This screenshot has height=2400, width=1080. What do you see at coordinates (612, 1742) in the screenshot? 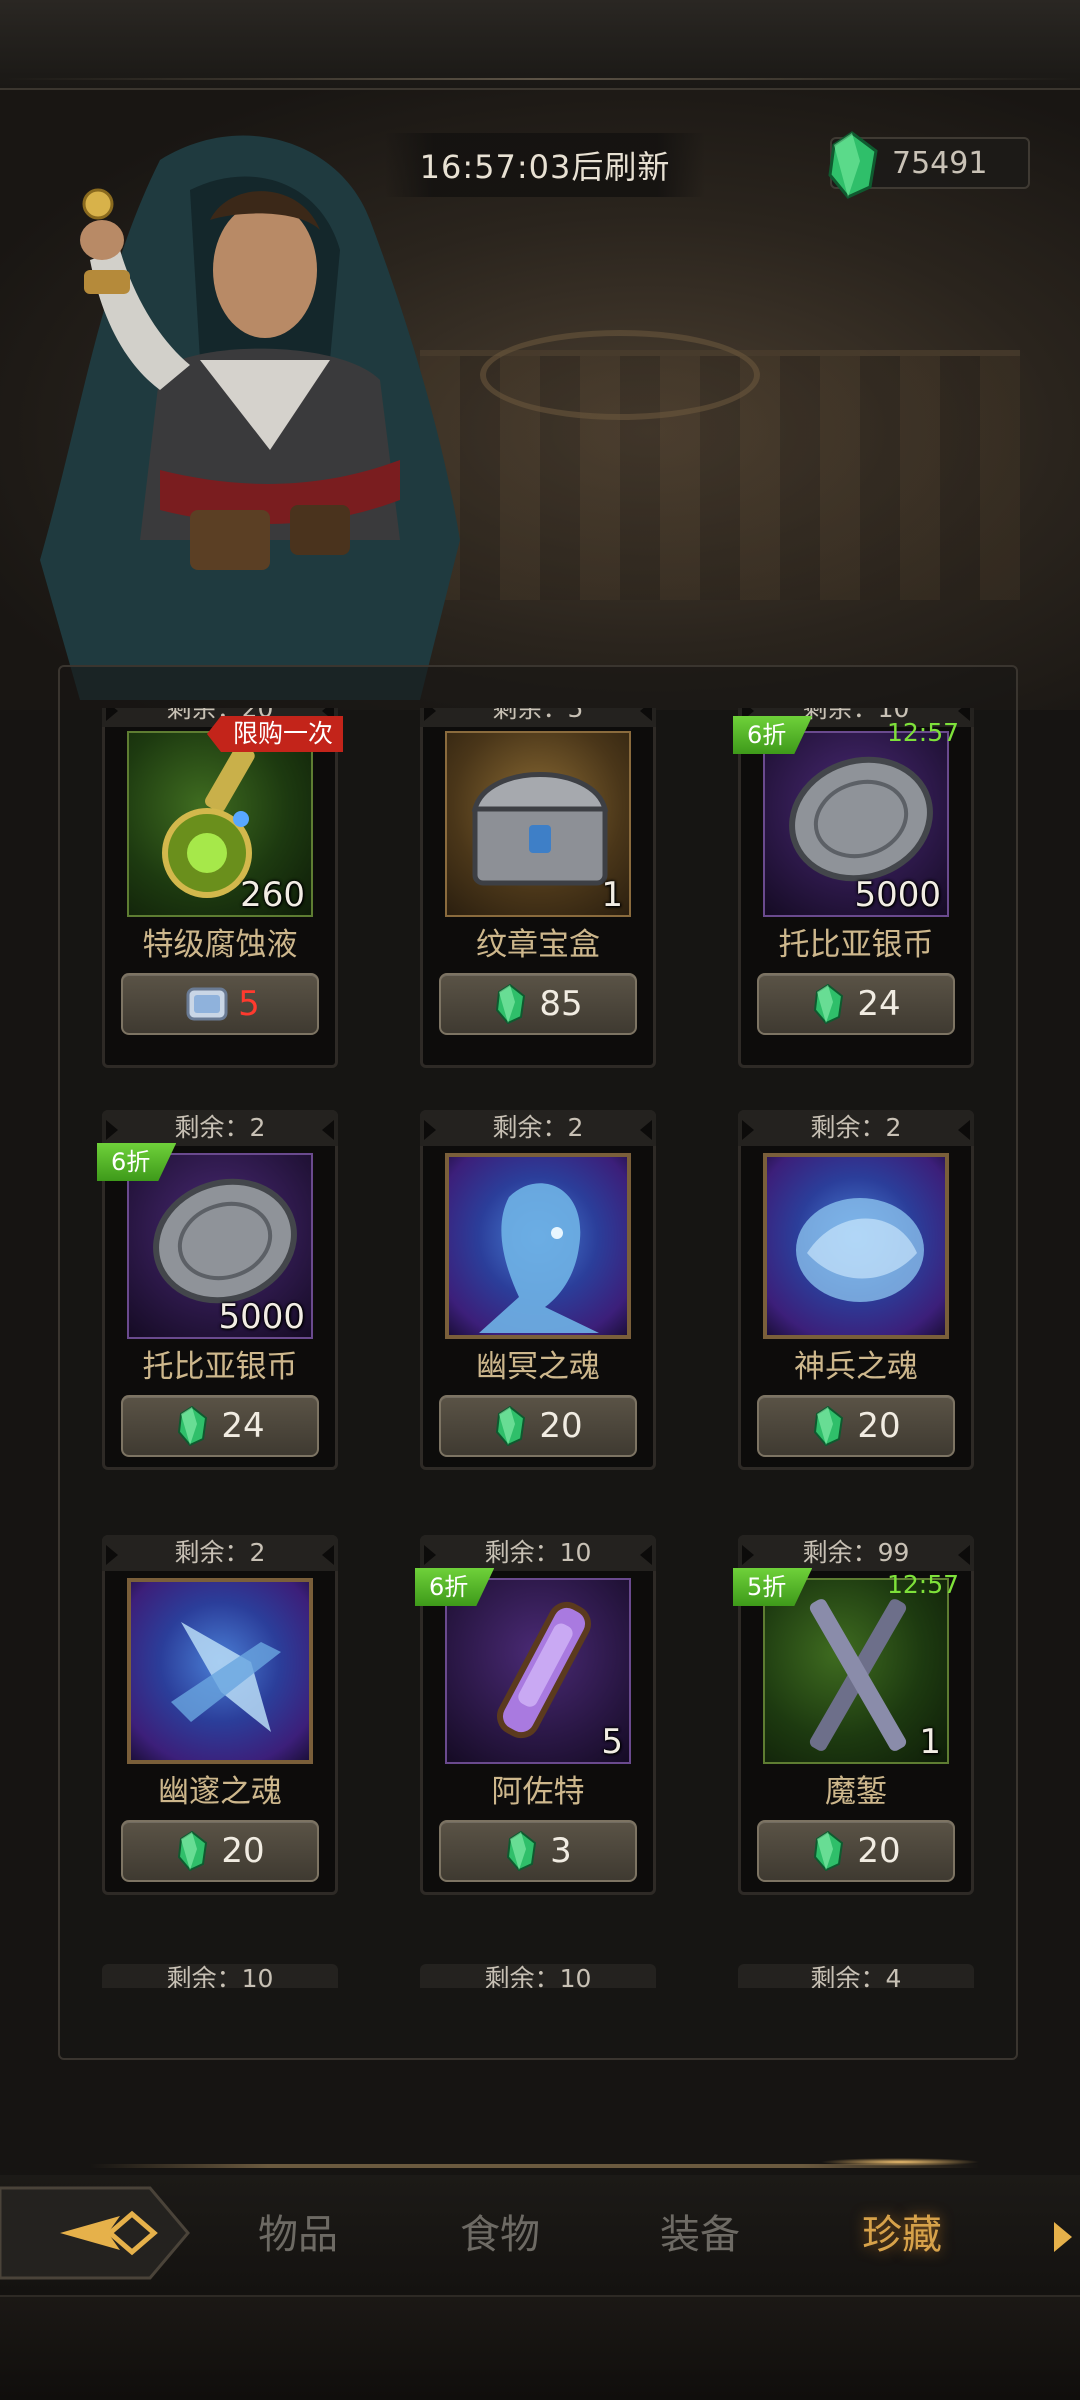
I see `item-quantity: 5` at bounding box center [612, 1742].